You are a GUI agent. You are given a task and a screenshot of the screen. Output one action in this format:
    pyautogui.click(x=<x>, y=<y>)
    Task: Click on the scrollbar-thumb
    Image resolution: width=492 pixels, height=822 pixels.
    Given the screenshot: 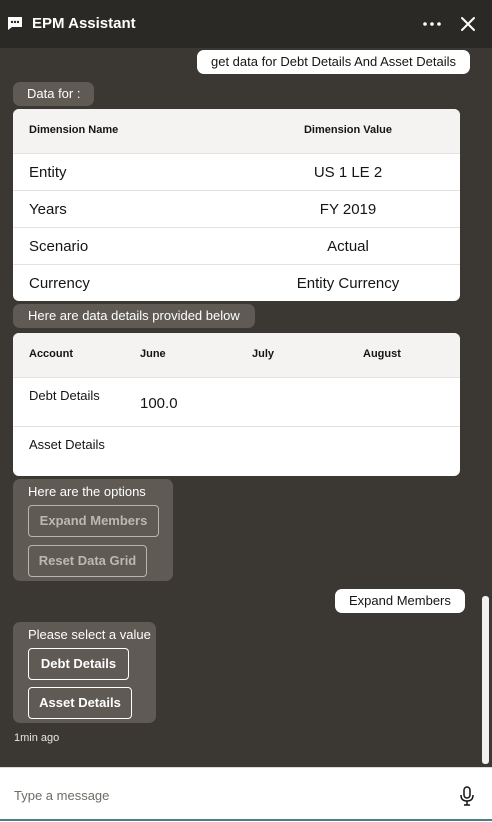 What is the action you would take?
    pyautogui.click(x=485, y=680)
    